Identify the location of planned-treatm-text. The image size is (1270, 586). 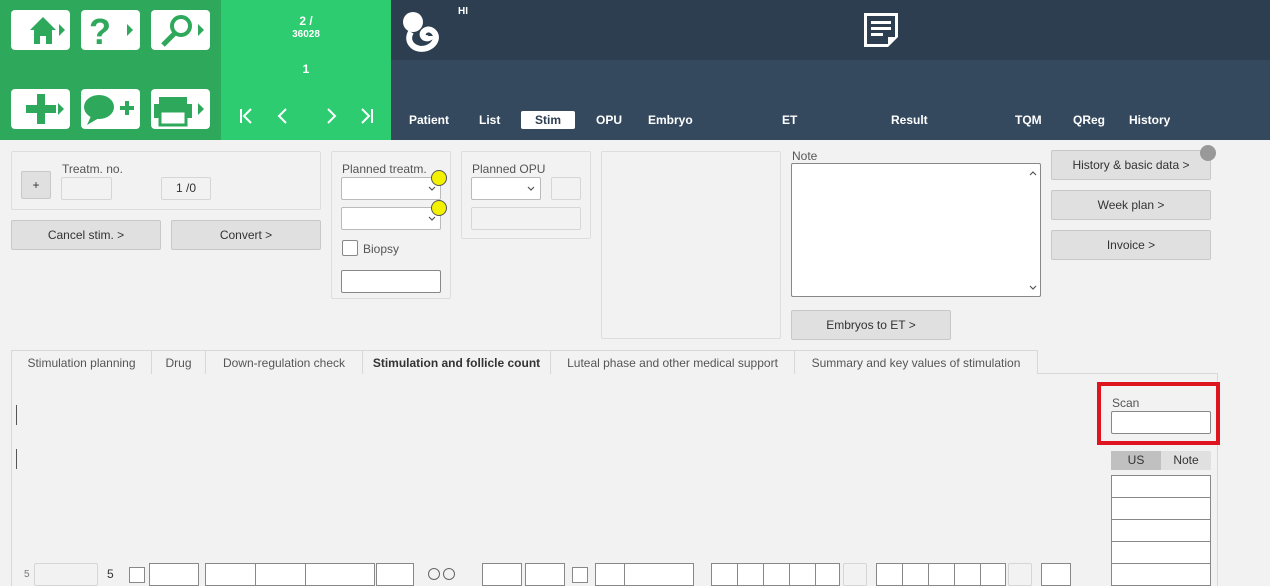
(391, 281).